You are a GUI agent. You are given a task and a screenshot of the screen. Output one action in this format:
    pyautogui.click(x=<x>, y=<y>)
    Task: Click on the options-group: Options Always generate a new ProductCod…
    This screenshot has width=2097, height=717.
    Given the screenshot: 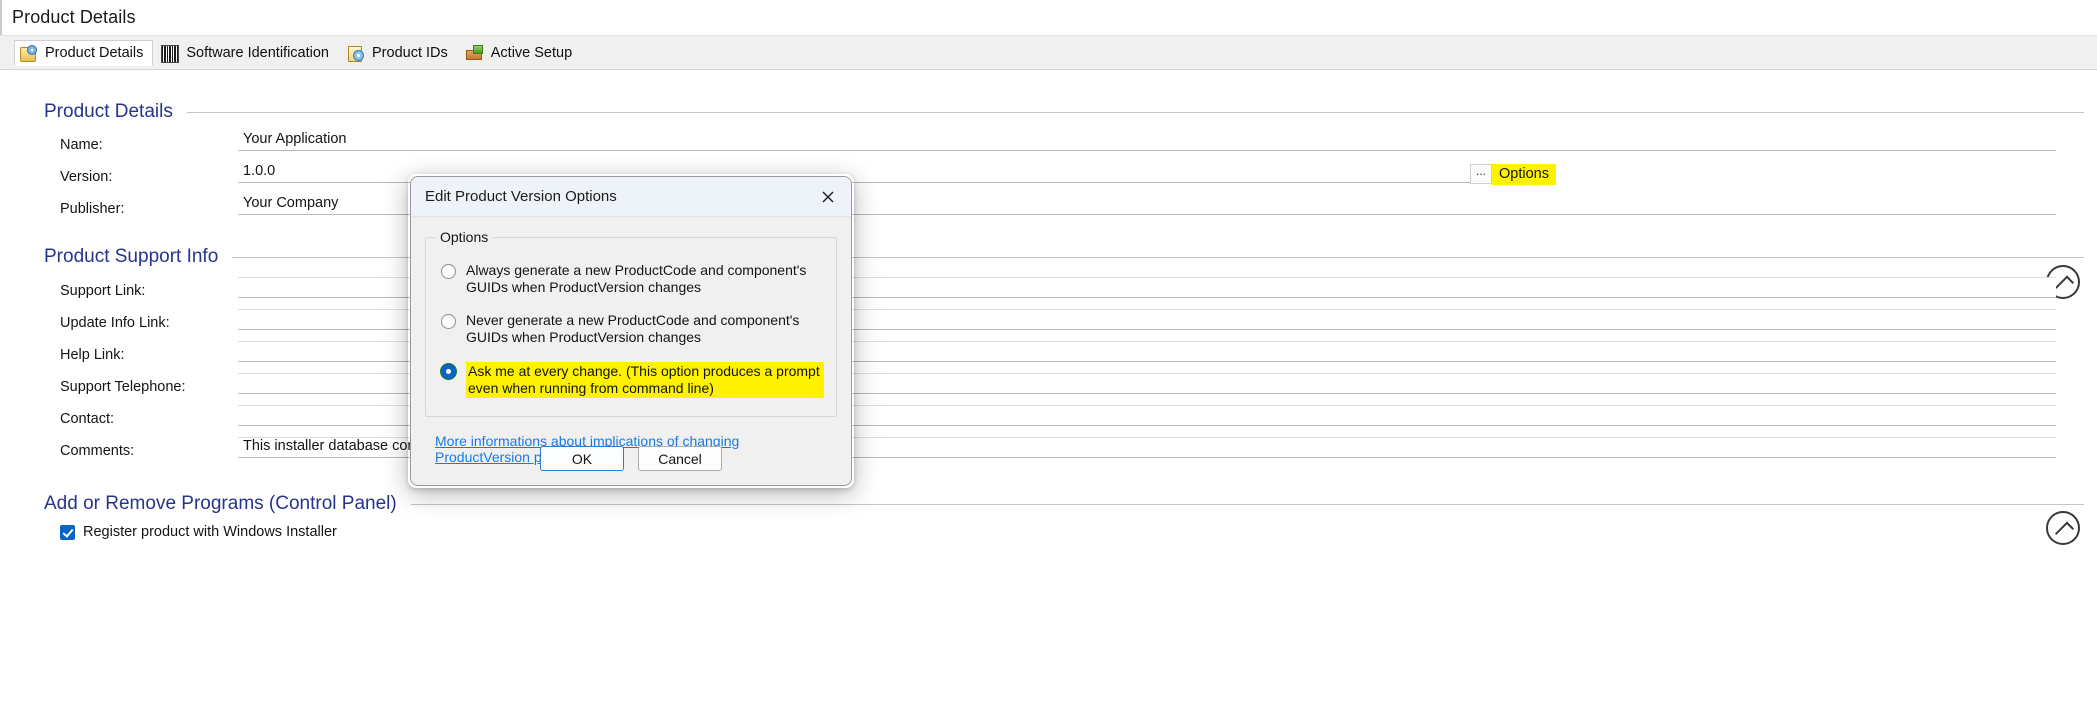 What is the action you would take?
    pyautogui.click(x=631, y=323)
    